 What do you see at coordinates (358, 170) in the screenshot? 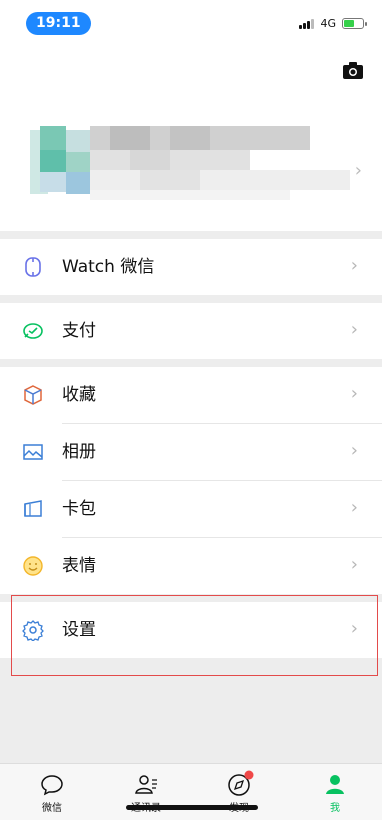
I see `profile-chevron-icon: ›` at bounding box center [358, 170].